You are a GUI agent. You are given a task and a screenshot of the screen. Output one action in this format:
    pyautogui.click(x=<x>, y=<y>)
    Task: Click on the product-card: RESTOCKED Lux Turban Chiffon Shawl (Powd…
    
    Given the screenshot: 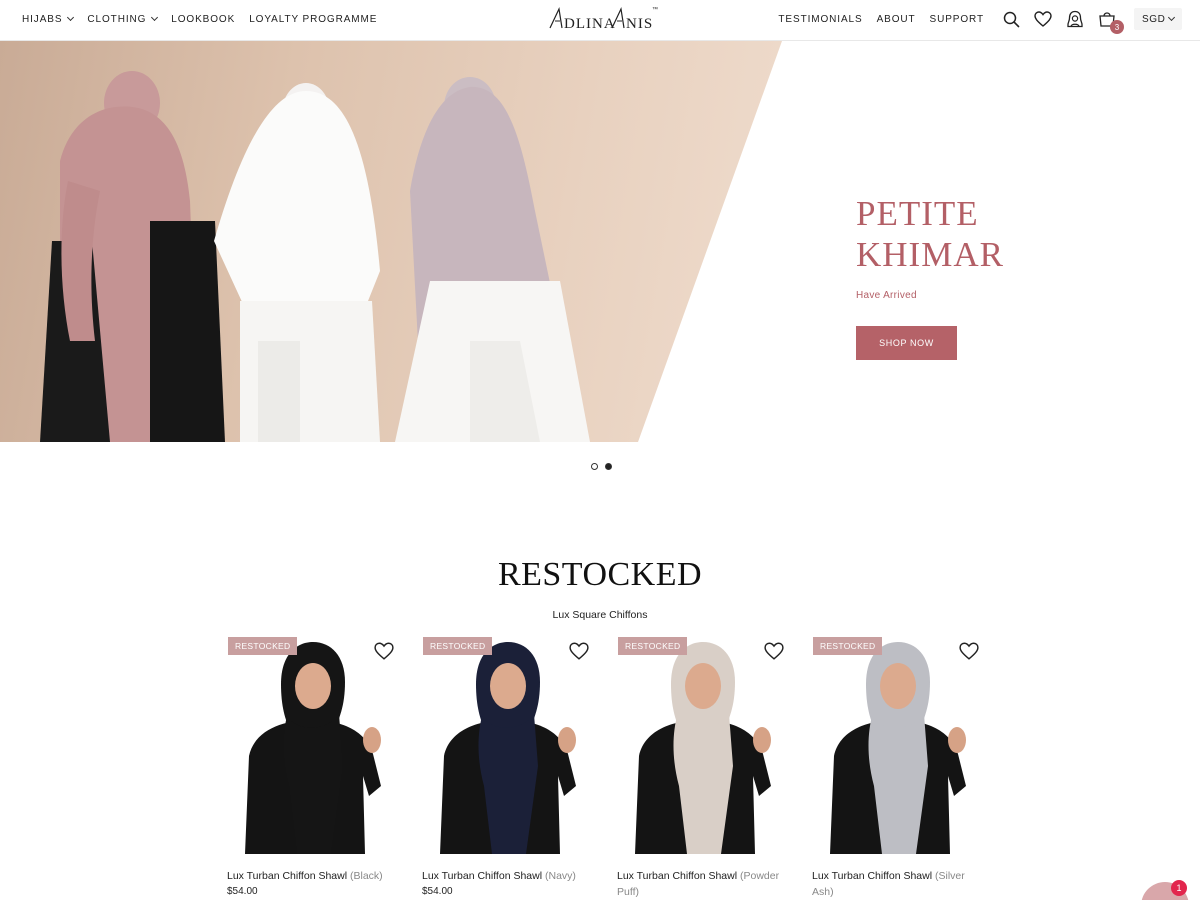 What is the action you would take?
    pyautogui.click(x=701, y=768)
    